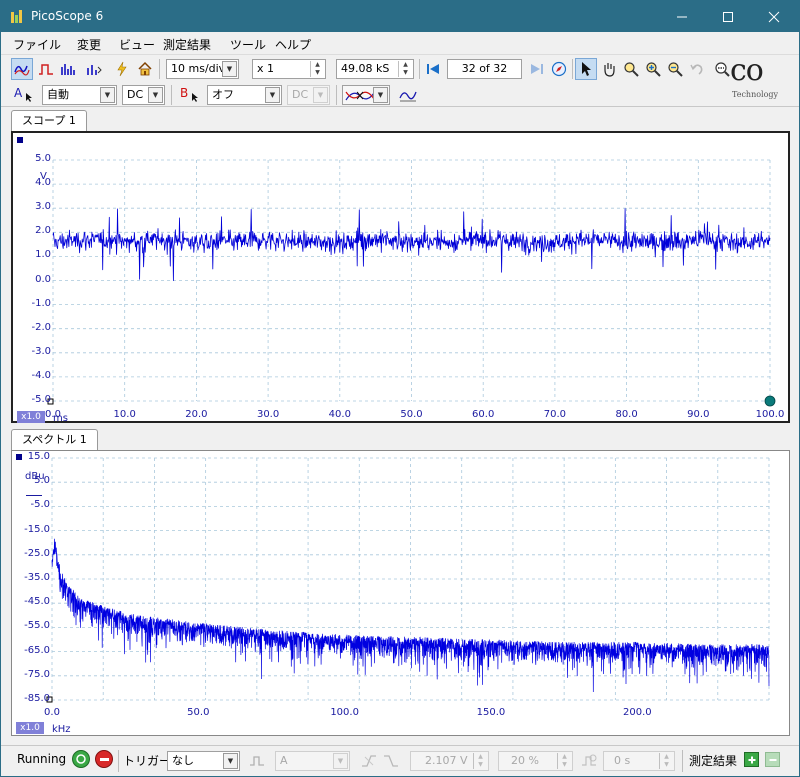  What do you see at coordinates (653, 69) in the screenshot?
I see `zoom-in-button` at bounding box center [653, 69].